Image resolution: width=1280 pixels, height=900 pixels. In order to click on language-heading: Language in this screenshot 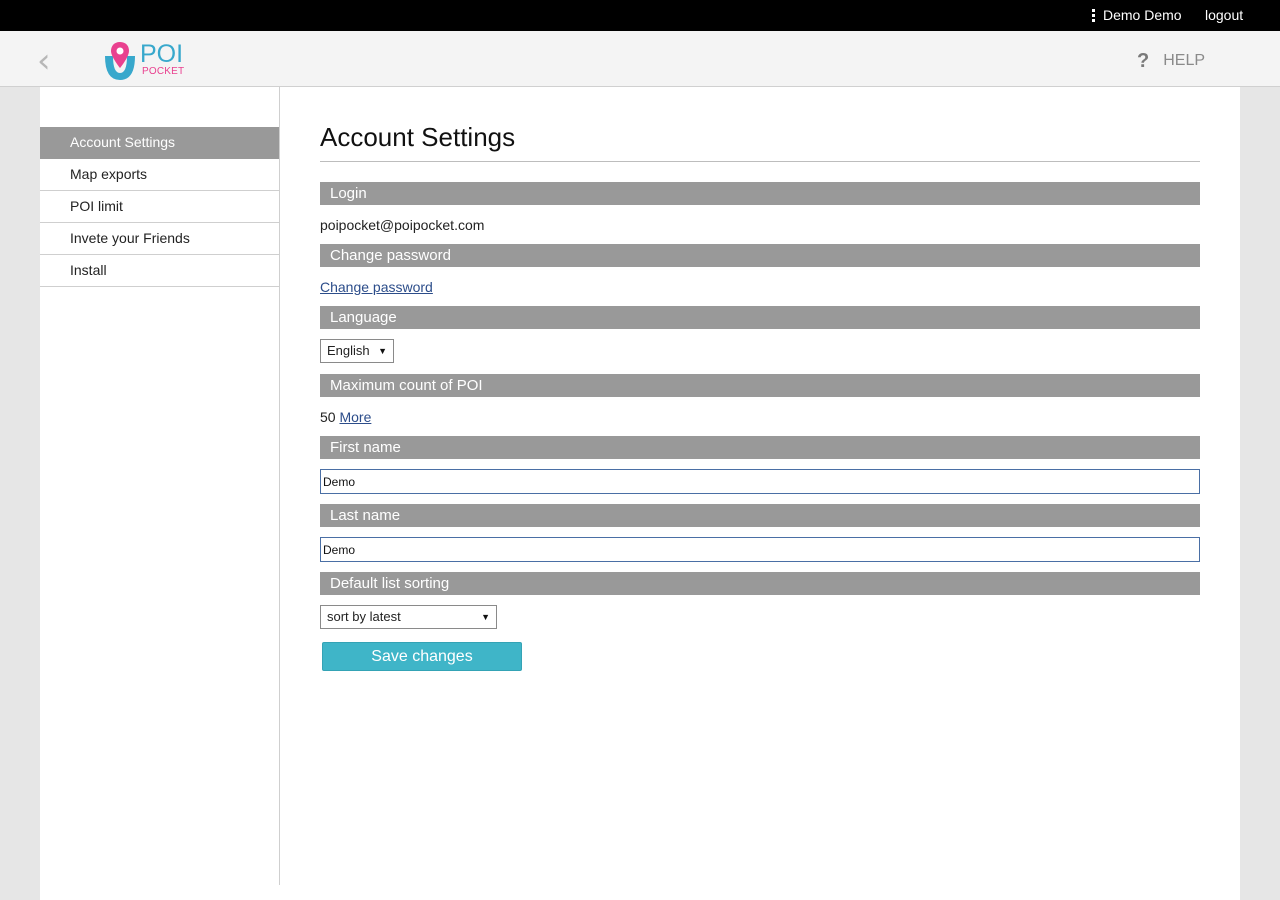, I will do `click(760, 317)`.